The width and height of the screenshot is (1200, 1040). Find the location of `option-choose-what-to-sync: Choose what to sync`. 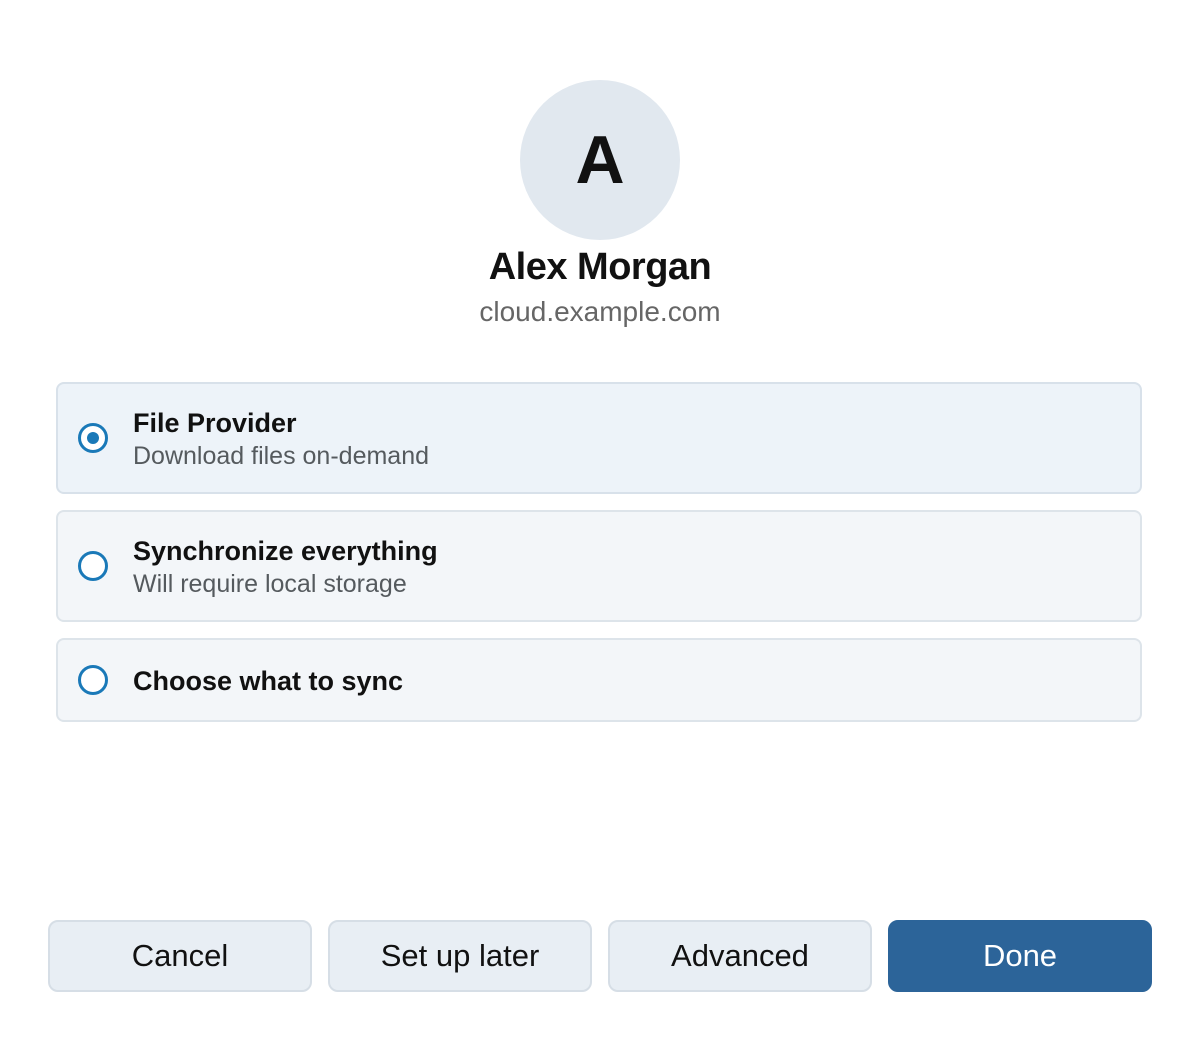

option-choose-what-to-sync: Choose what to sync is located at coordinates (599, 680).